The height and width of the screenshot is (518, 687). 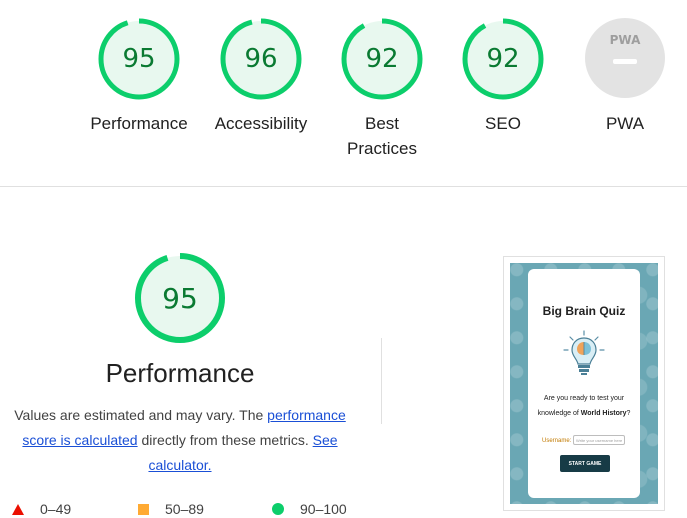 I want to click on gauge-label-line: Best, so click(x=382, y=123).